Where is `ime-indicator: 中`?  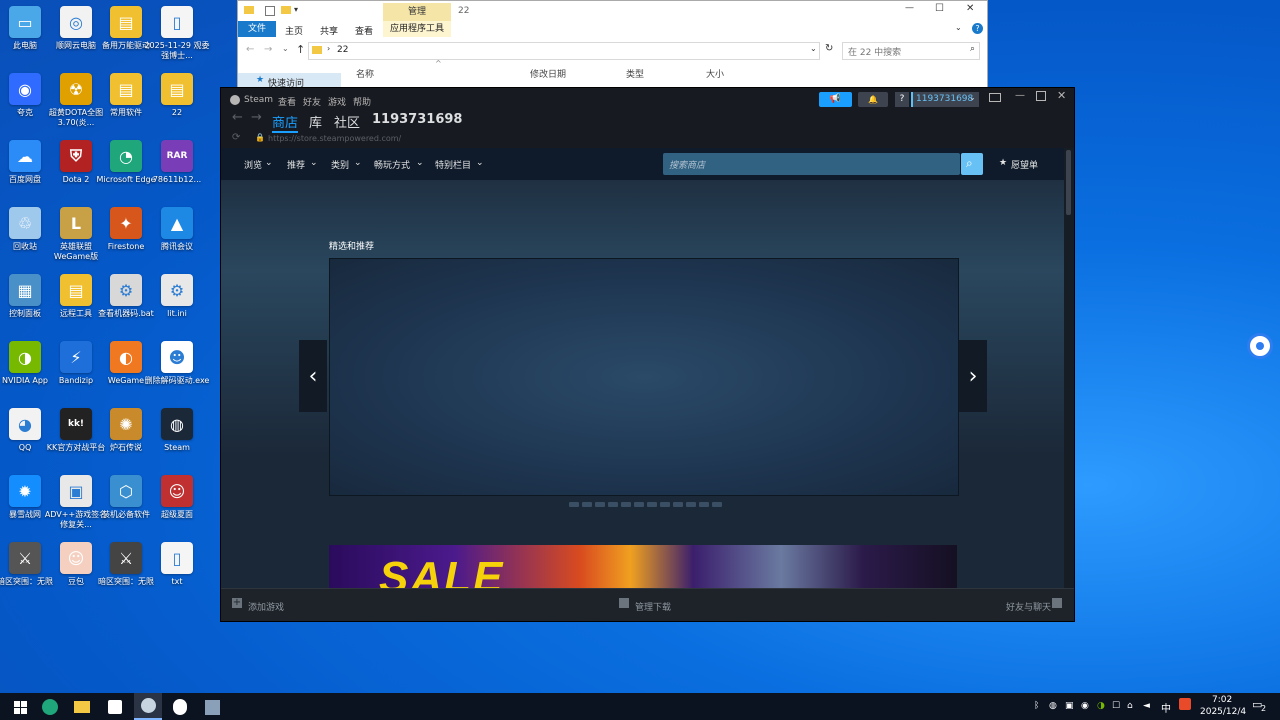
ime-indicator: 中 is located at coordinates (1166, 707).